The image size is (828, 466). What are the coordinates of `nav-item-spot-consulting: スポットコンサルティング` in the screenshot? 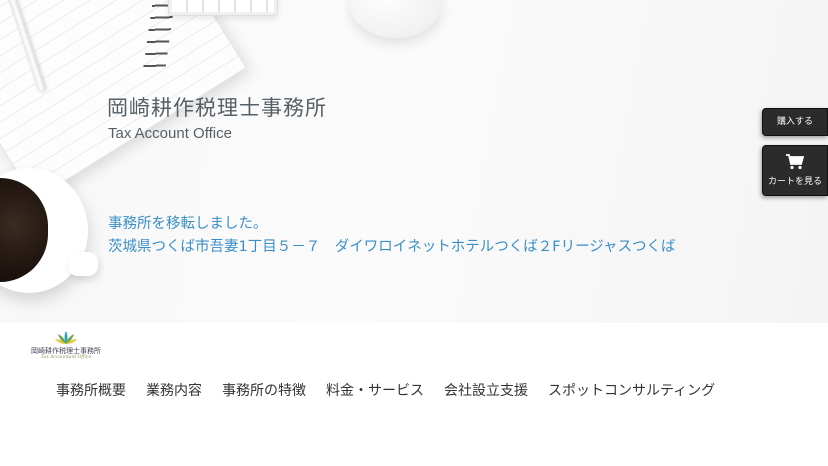 It's located at (631, 390).